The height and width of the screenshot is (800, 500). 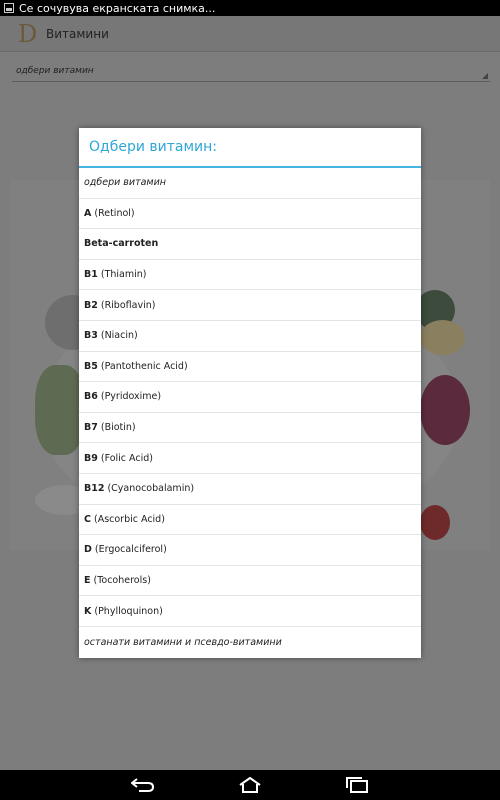 What do you see at coordinates (250, 336) in the screenshot?
I see `vitamin-option: B3 (Niacin)` at bounding box center [250, 336].